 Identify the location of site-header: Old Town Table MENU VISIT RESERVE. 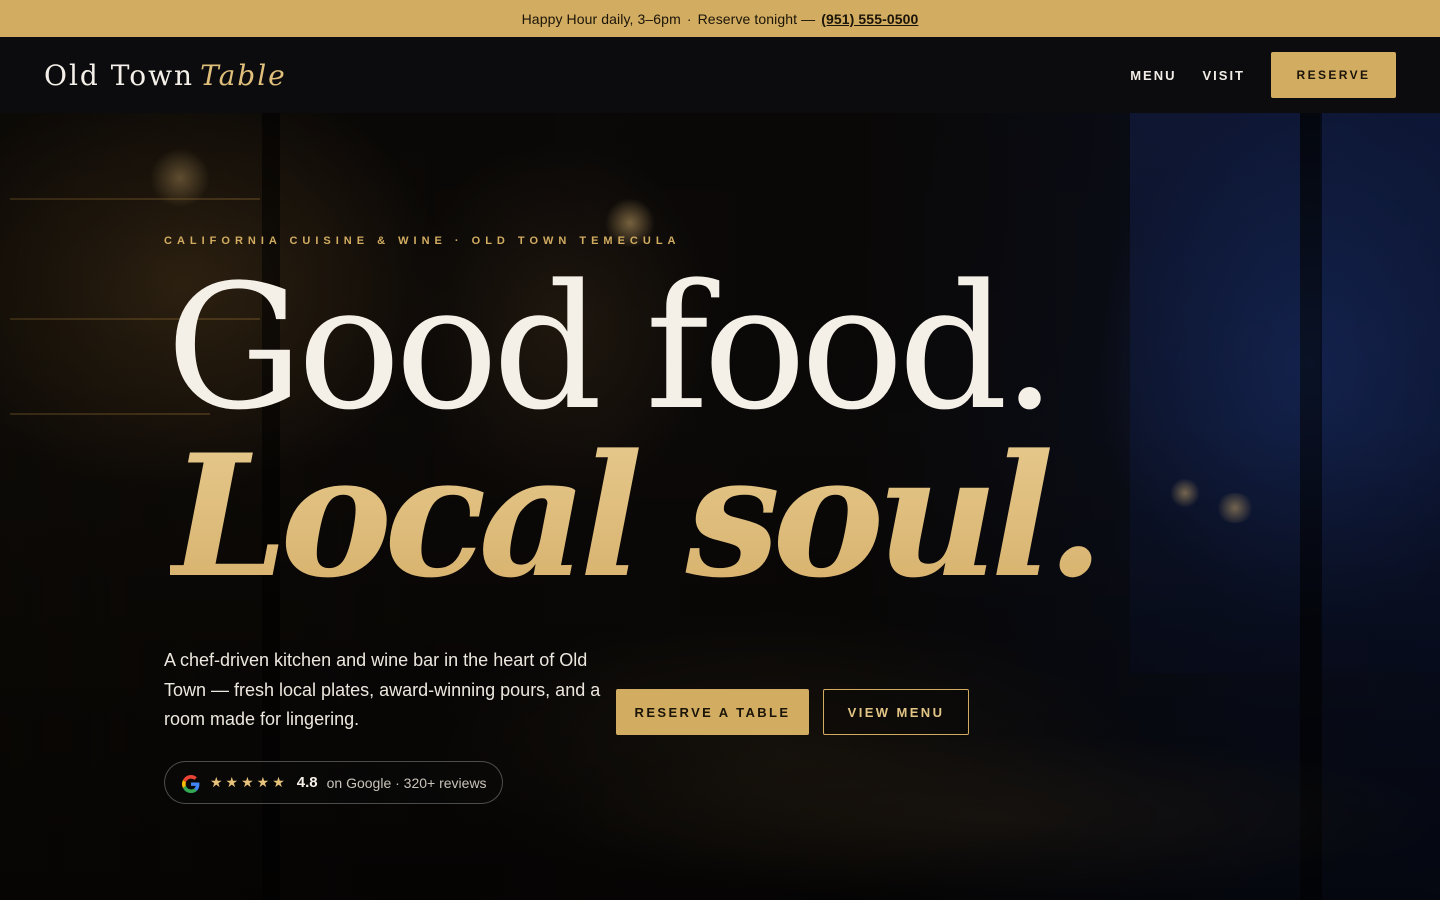
(720, 75).